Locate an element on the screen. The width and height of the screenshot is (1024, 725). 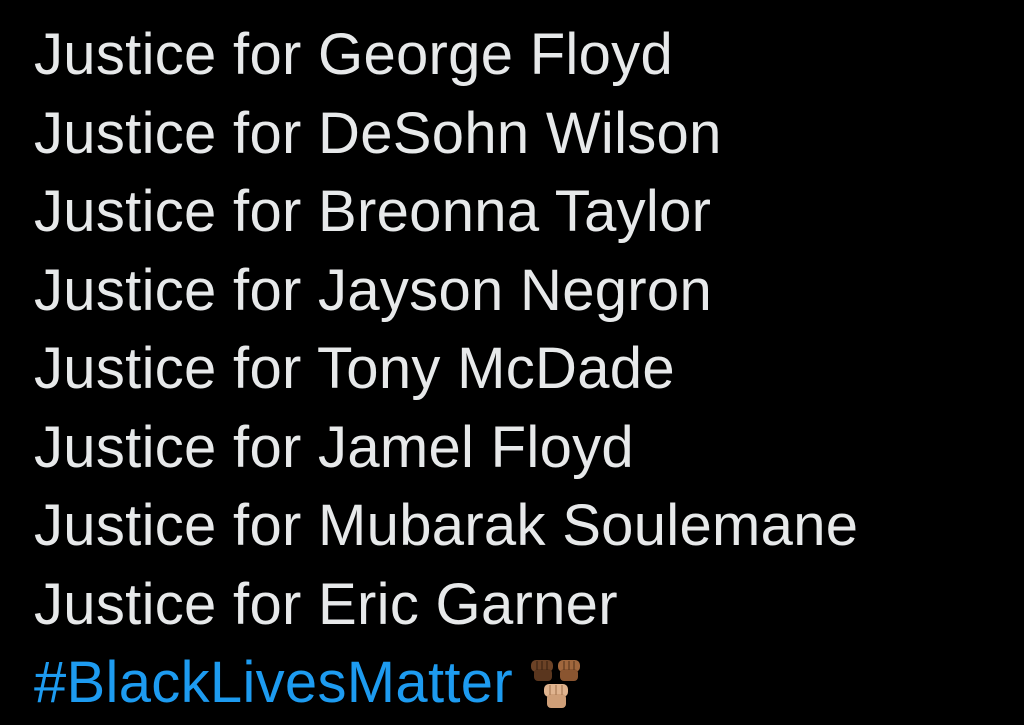
justice-line-mubarak-soulemane: Justice for Mubarak Soulemane is located at coordinates (446, 525).